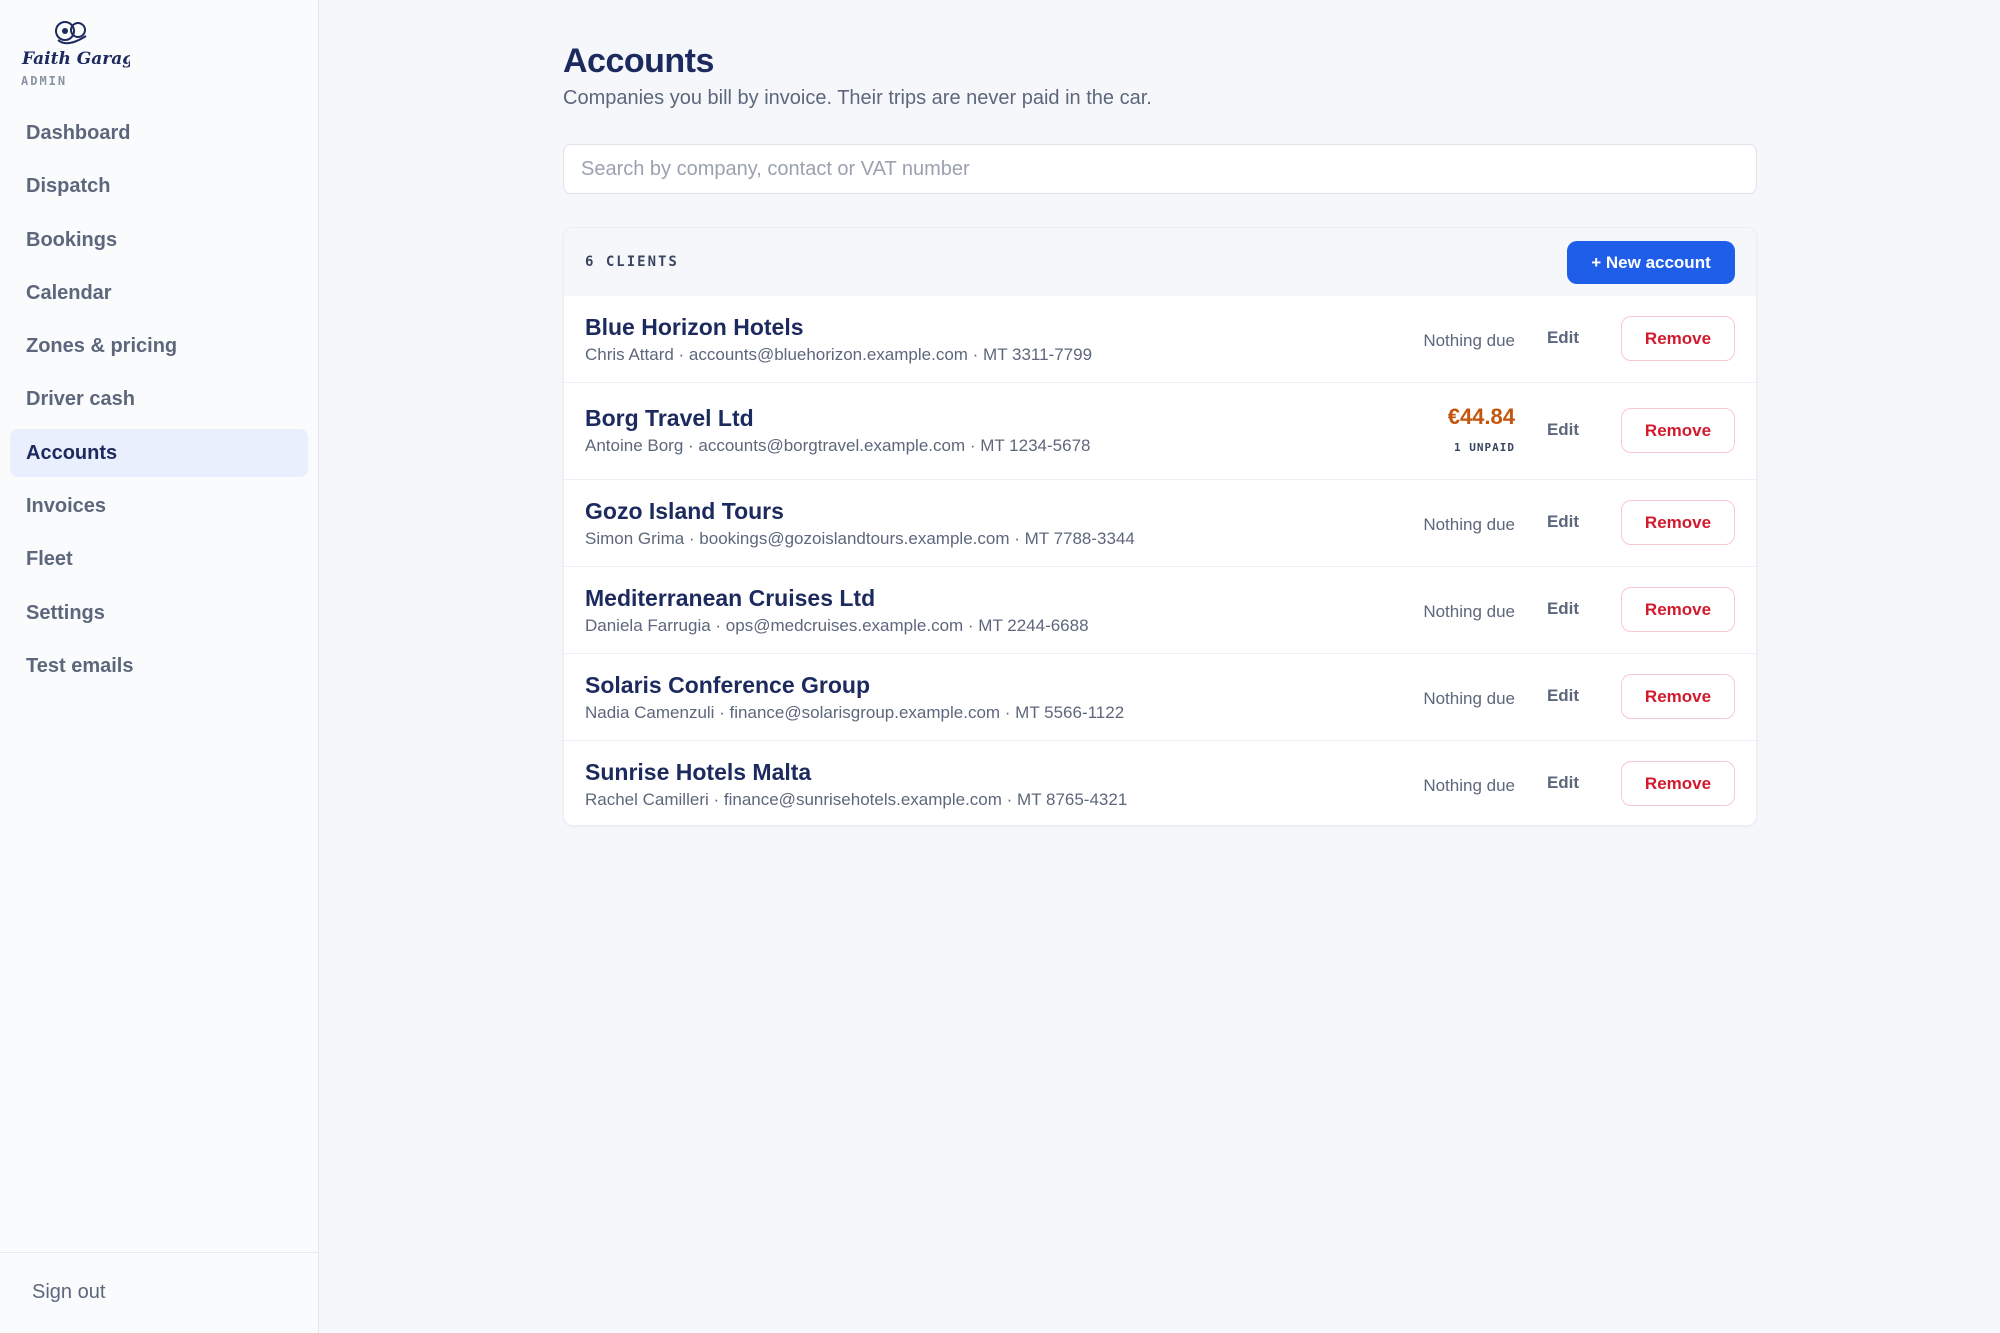 Image resolution: width=2000 pixels, height=1333 pixels. What do you see at coordinates (1160, 169) in the screenshot?
I see `search-input` at bounding box center [1160, 169].